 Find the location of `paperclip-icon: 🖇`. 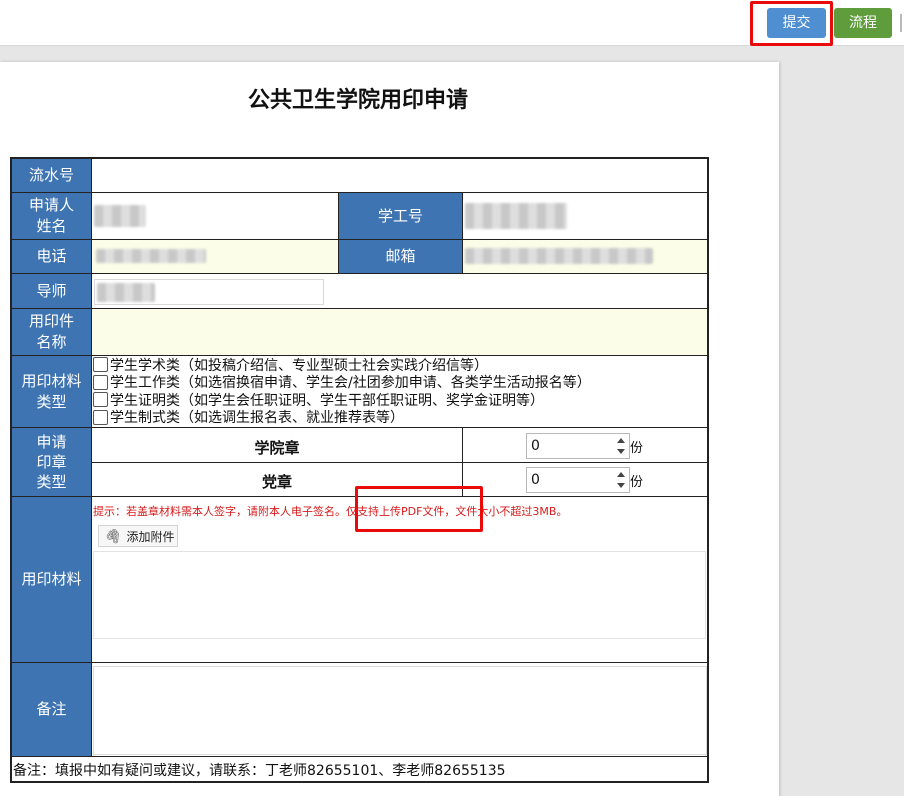

paperclip-icon: 🖇 is located at coordinates (113, 536).